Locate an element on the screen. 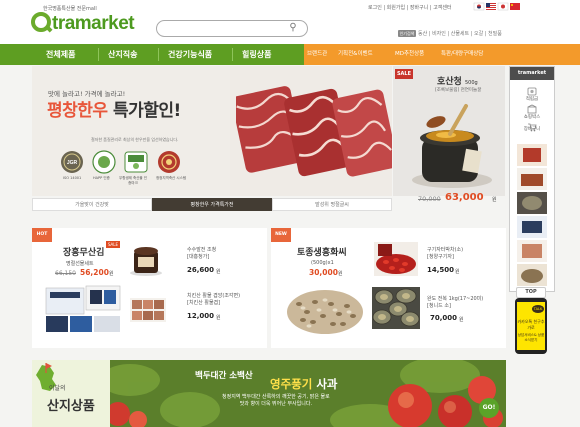 This screenshot has width=580, height=427. iso-badge-icon: JGR is located at coordinates (72, 162).